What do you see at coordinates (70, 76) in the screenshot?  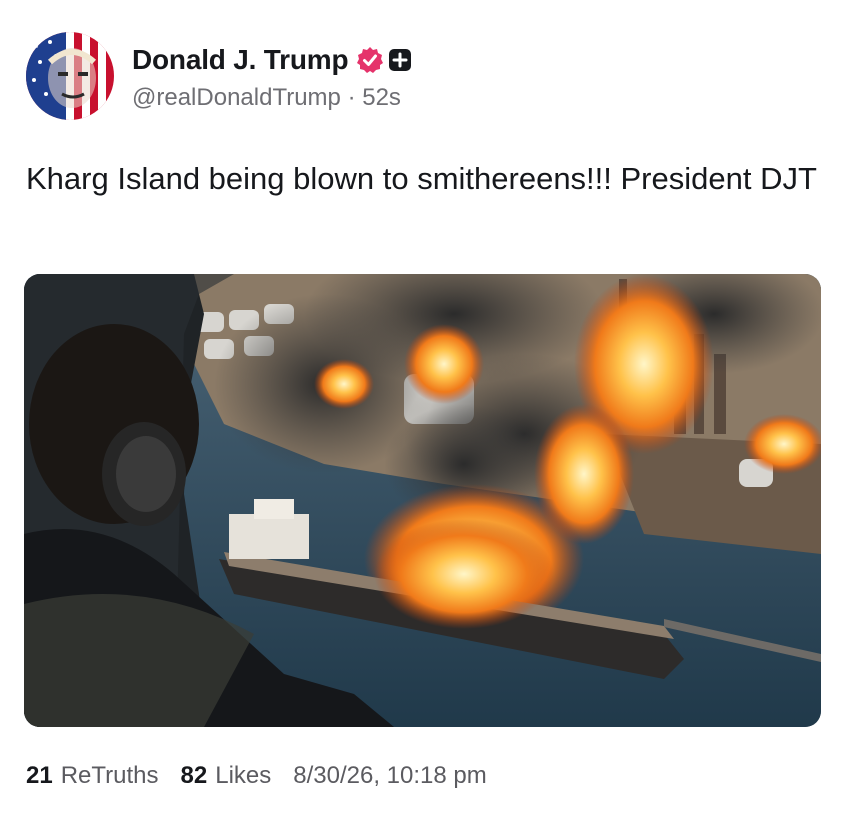 I see `avatar` at bounding box center [70, 76].